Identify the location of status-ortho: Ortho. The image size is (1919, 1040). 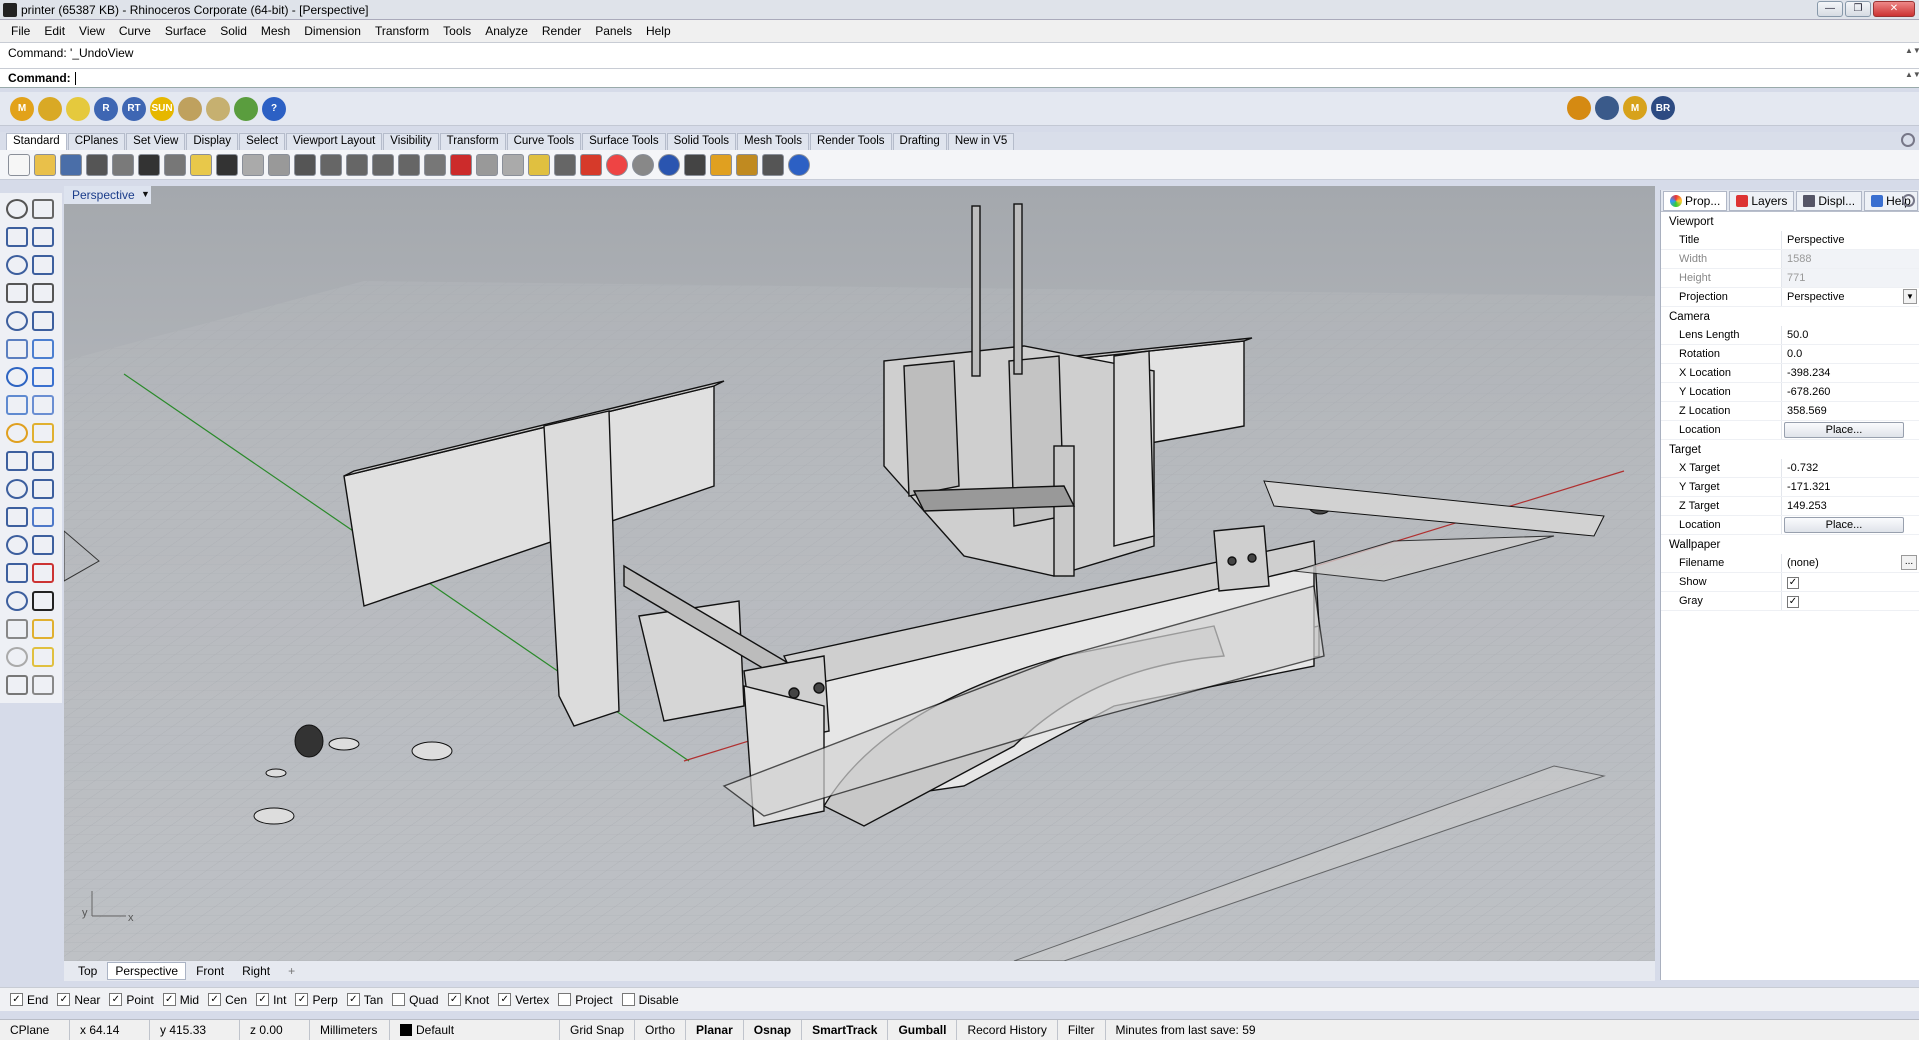
(661, 1030).